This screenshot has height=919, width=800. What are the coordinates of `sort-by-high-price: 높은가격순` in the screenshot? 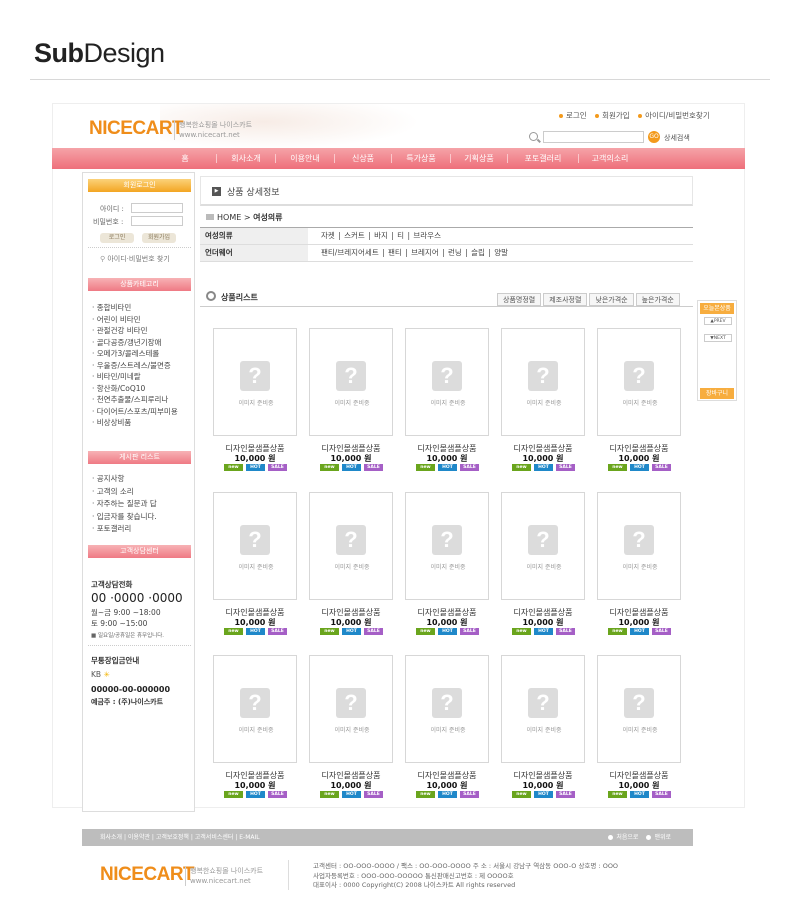 It's located at (657, 299).